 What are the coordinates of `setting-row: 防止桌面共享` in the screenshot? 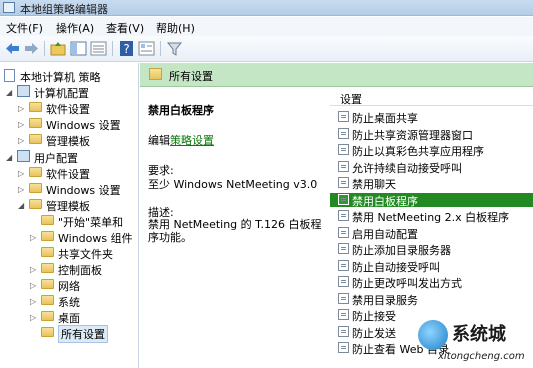 It's located at (431, 117).